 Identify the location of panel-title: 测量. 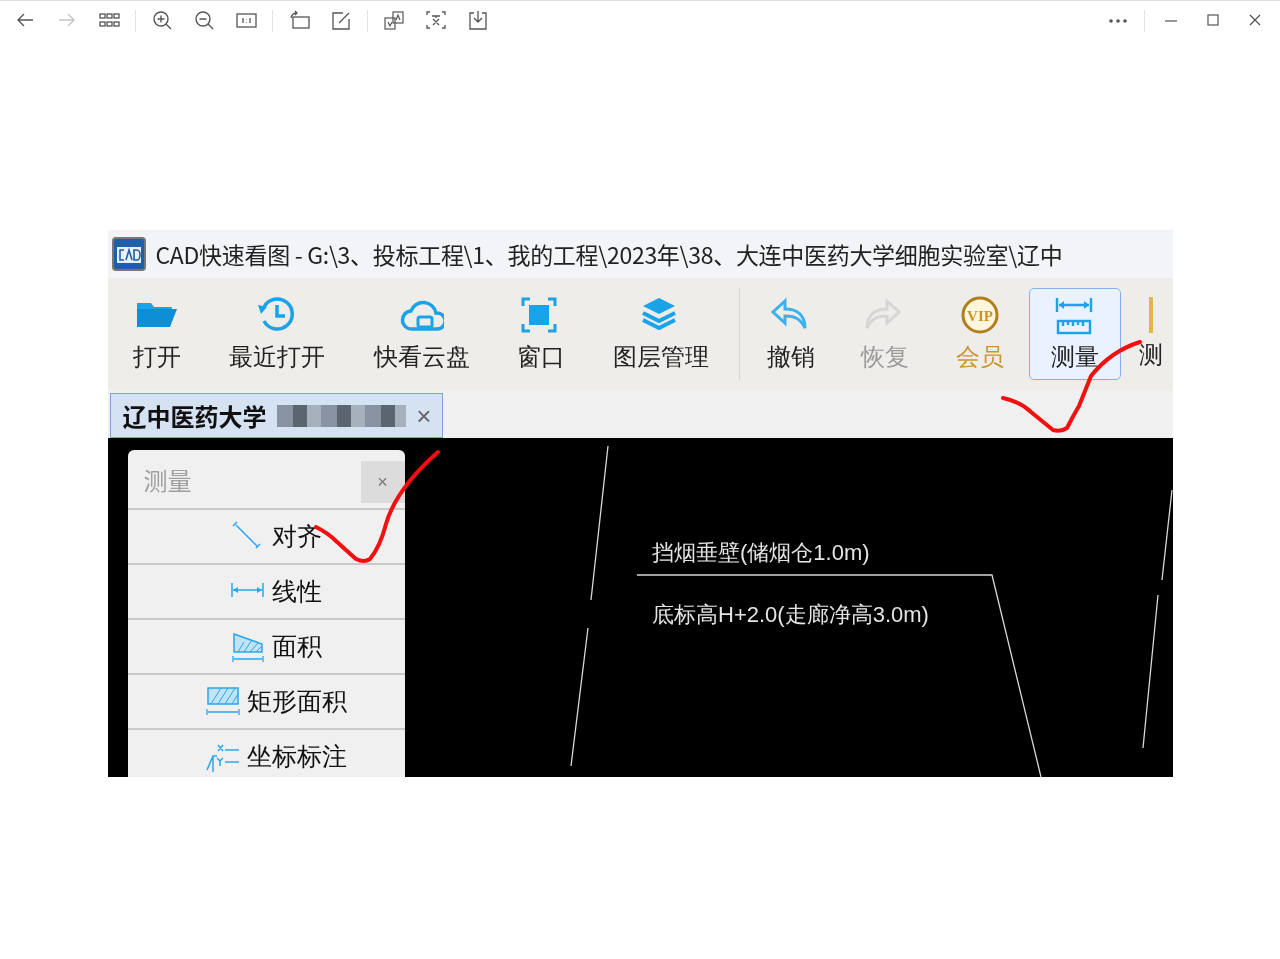
(167, 479).